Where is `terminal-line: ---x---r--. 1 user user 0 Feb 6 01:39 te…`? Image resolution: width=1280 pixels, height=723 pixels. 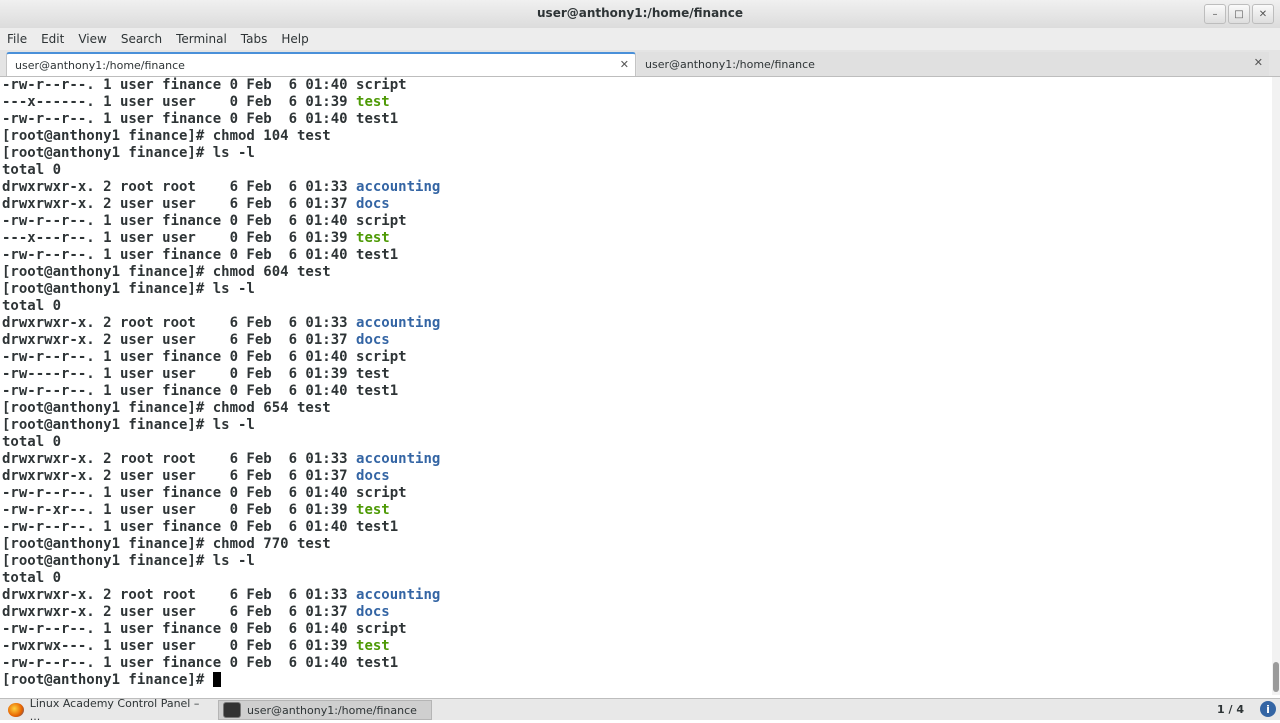 terminal-line: ---x---r--. 1 user user 0 Feb 6 01:39 te… is located at coordinates (196, 238).